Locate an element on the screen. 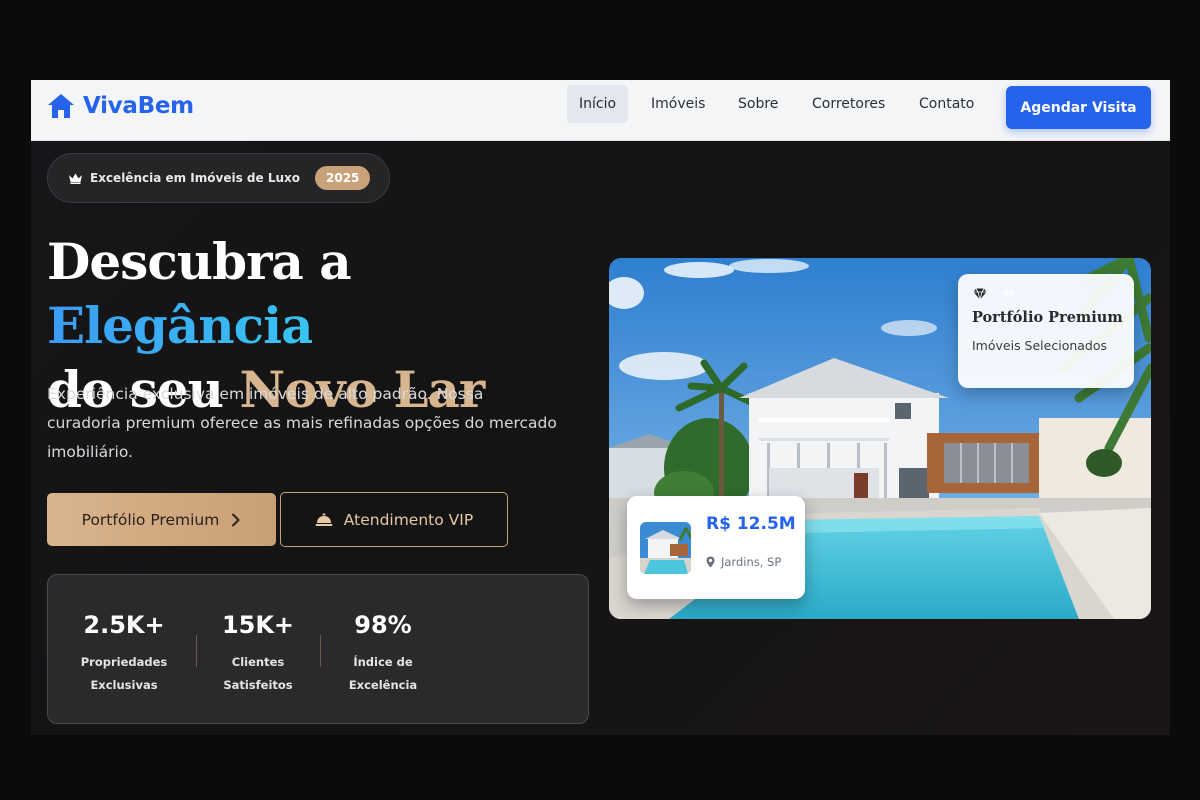 The height and width of the screenshot is (800, 1200). vip-service-label: Atendimento VIP is located at coordinates (408, 519).